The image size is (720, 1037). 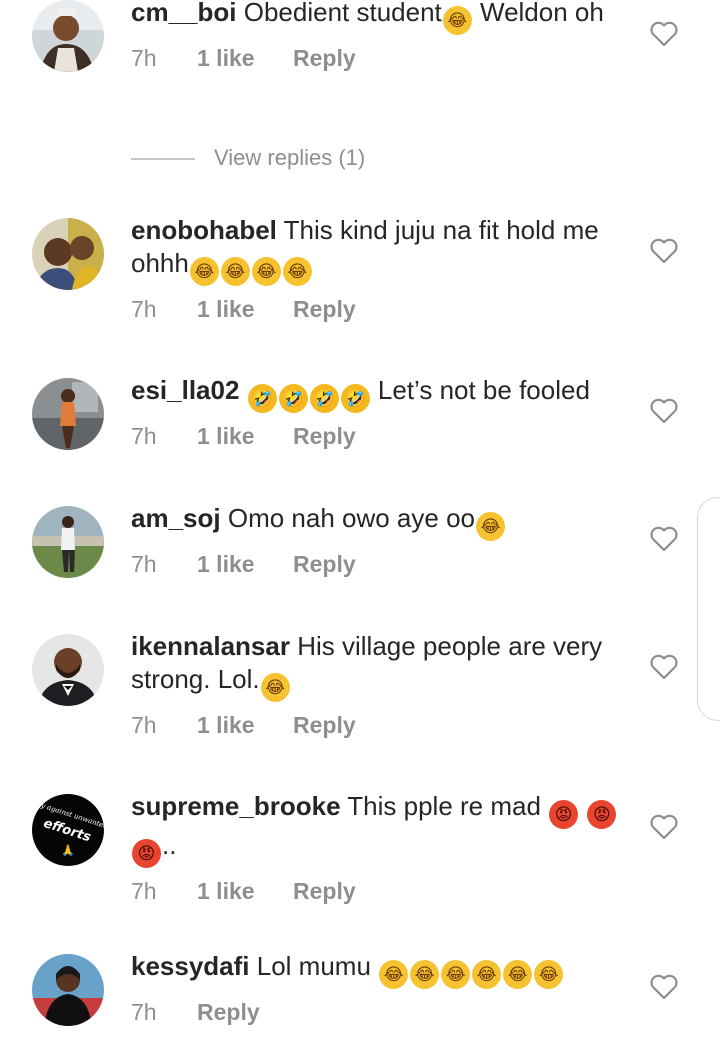 What do you see at coordinates (204, 230) in the screenshot?
I see `username: enobohabel` at bounding box center [204, 230].